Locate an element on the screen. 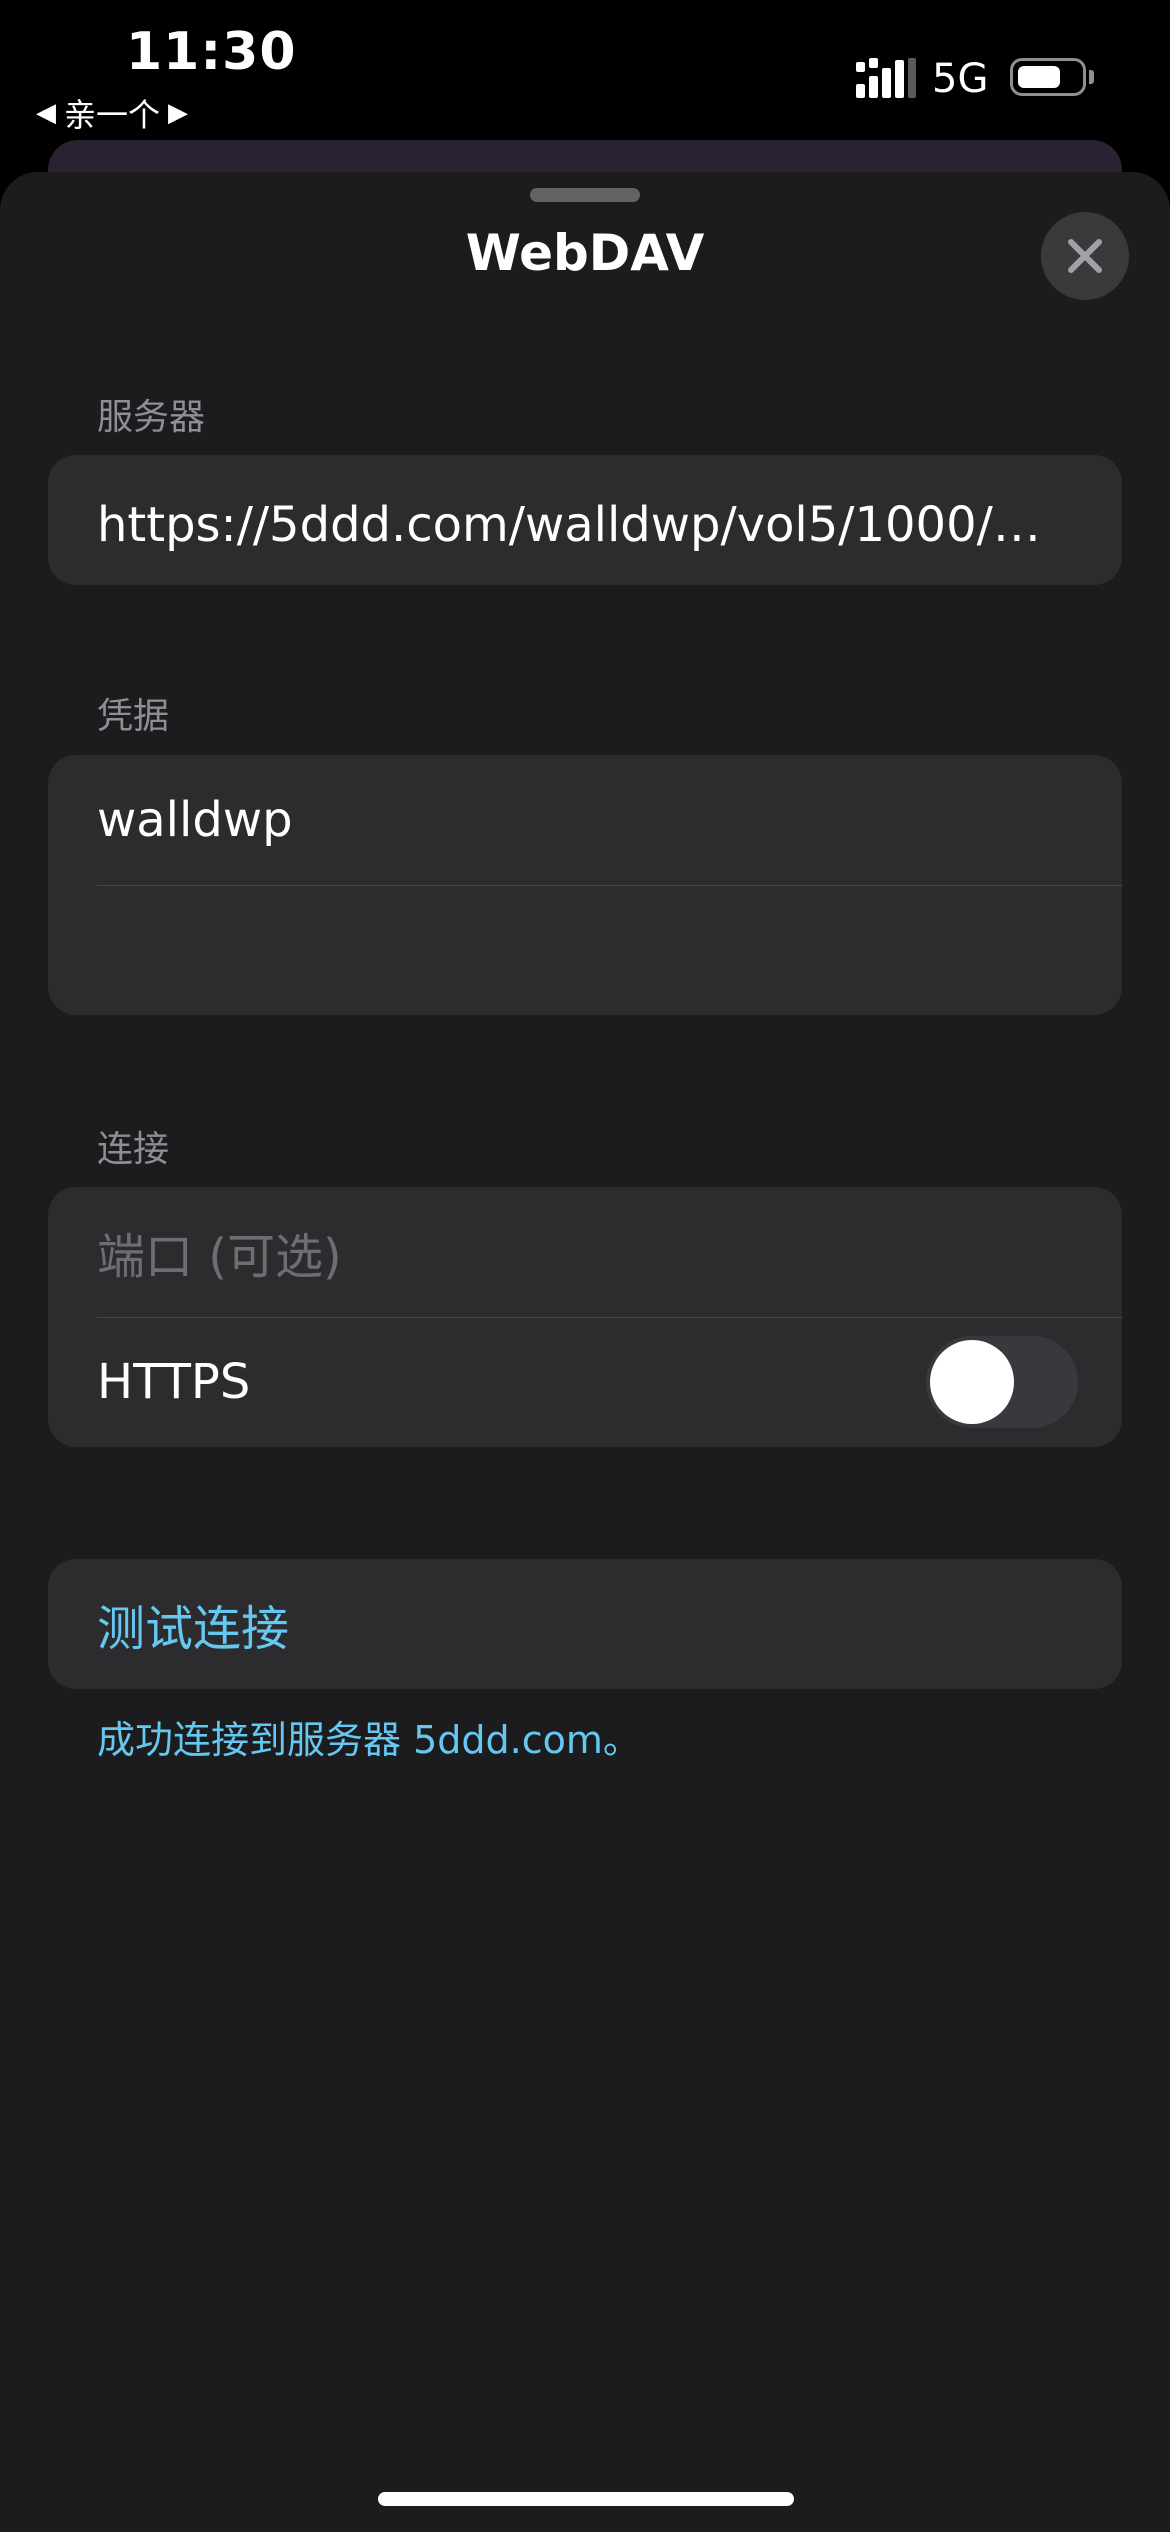 The width and height of the screenshot is (1170, 2532). back-app-label: 亲一个 is located at coordinates (112, 115).